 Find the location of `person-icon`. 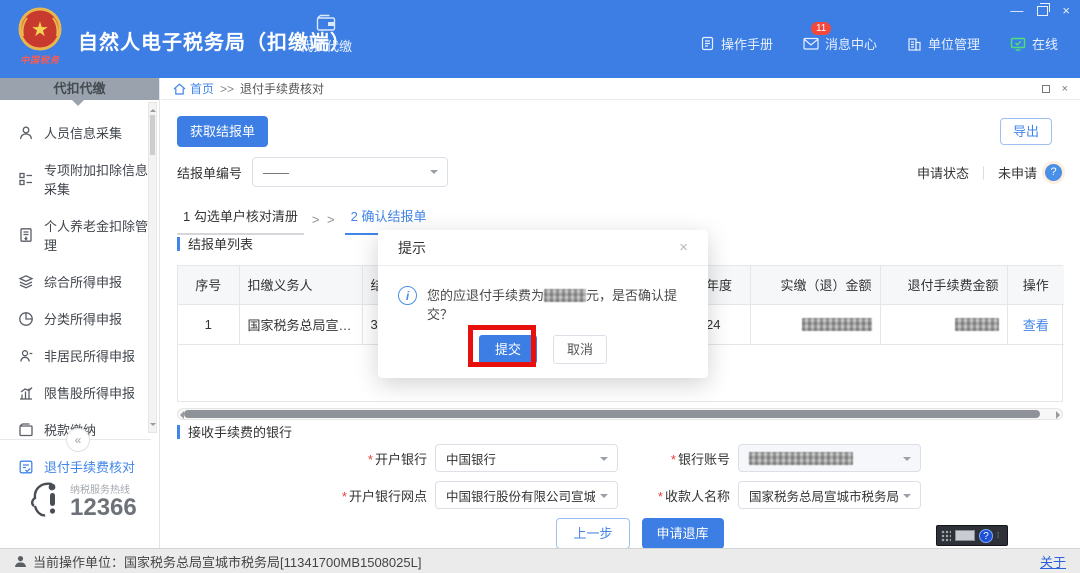

person-icon is located at coordinates (26, 132).